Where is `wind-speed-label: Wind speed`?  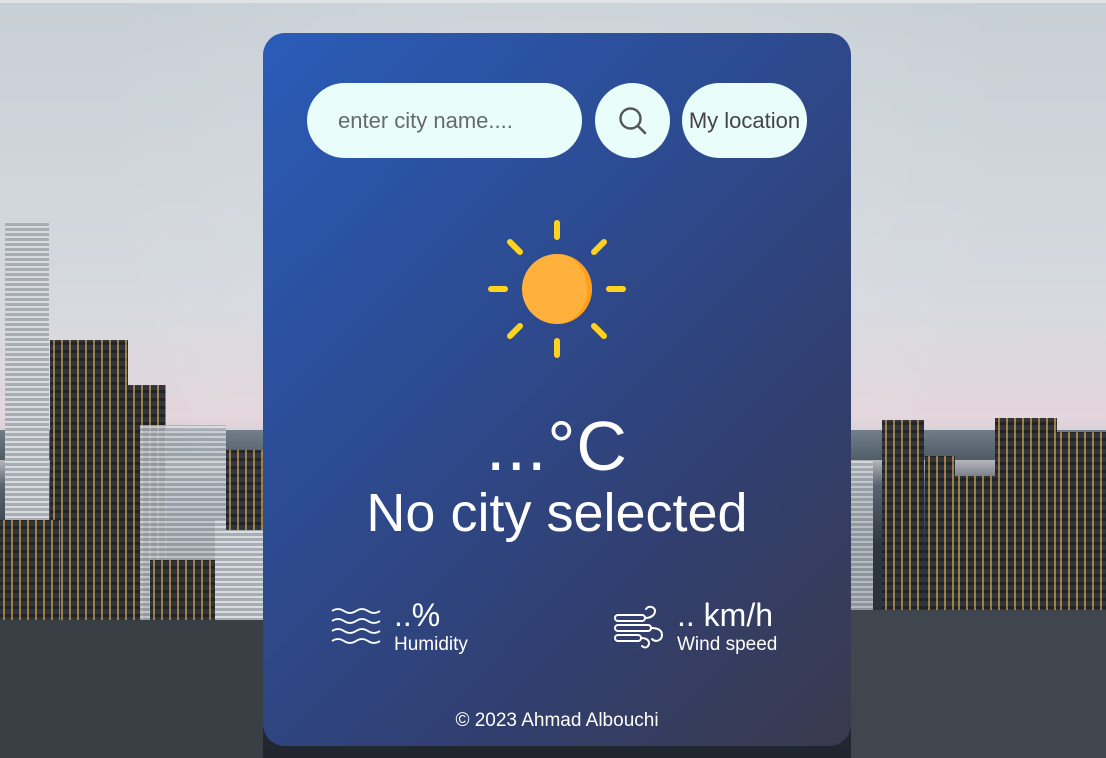
wind-speed-label: Wind speed is located at coordinates (727, 644).